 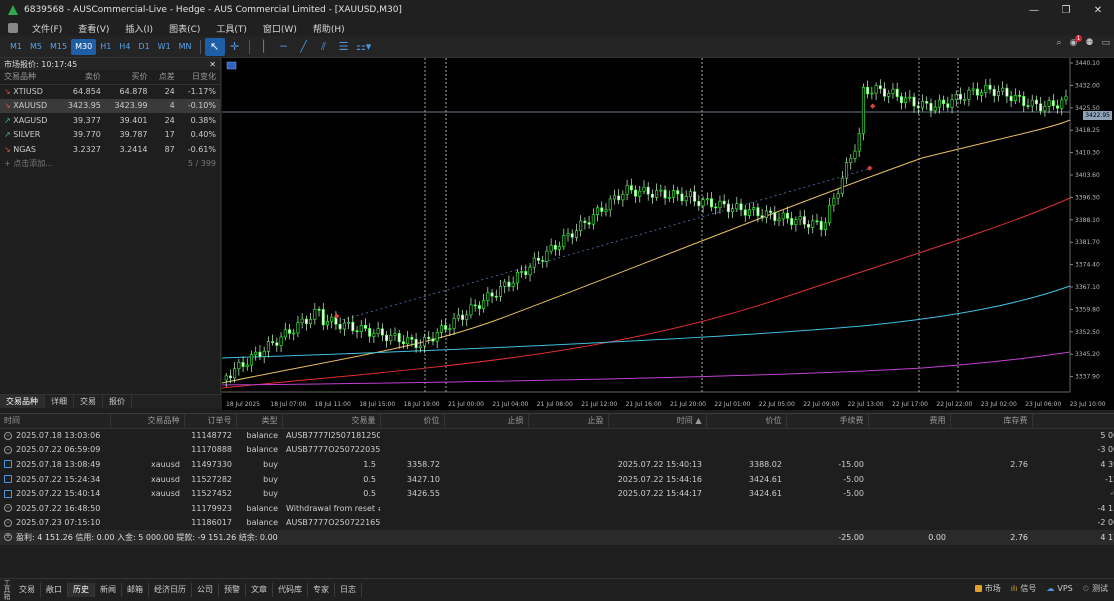 I want to click on tab-codebase: 代码库, so click(x=290, y=589).